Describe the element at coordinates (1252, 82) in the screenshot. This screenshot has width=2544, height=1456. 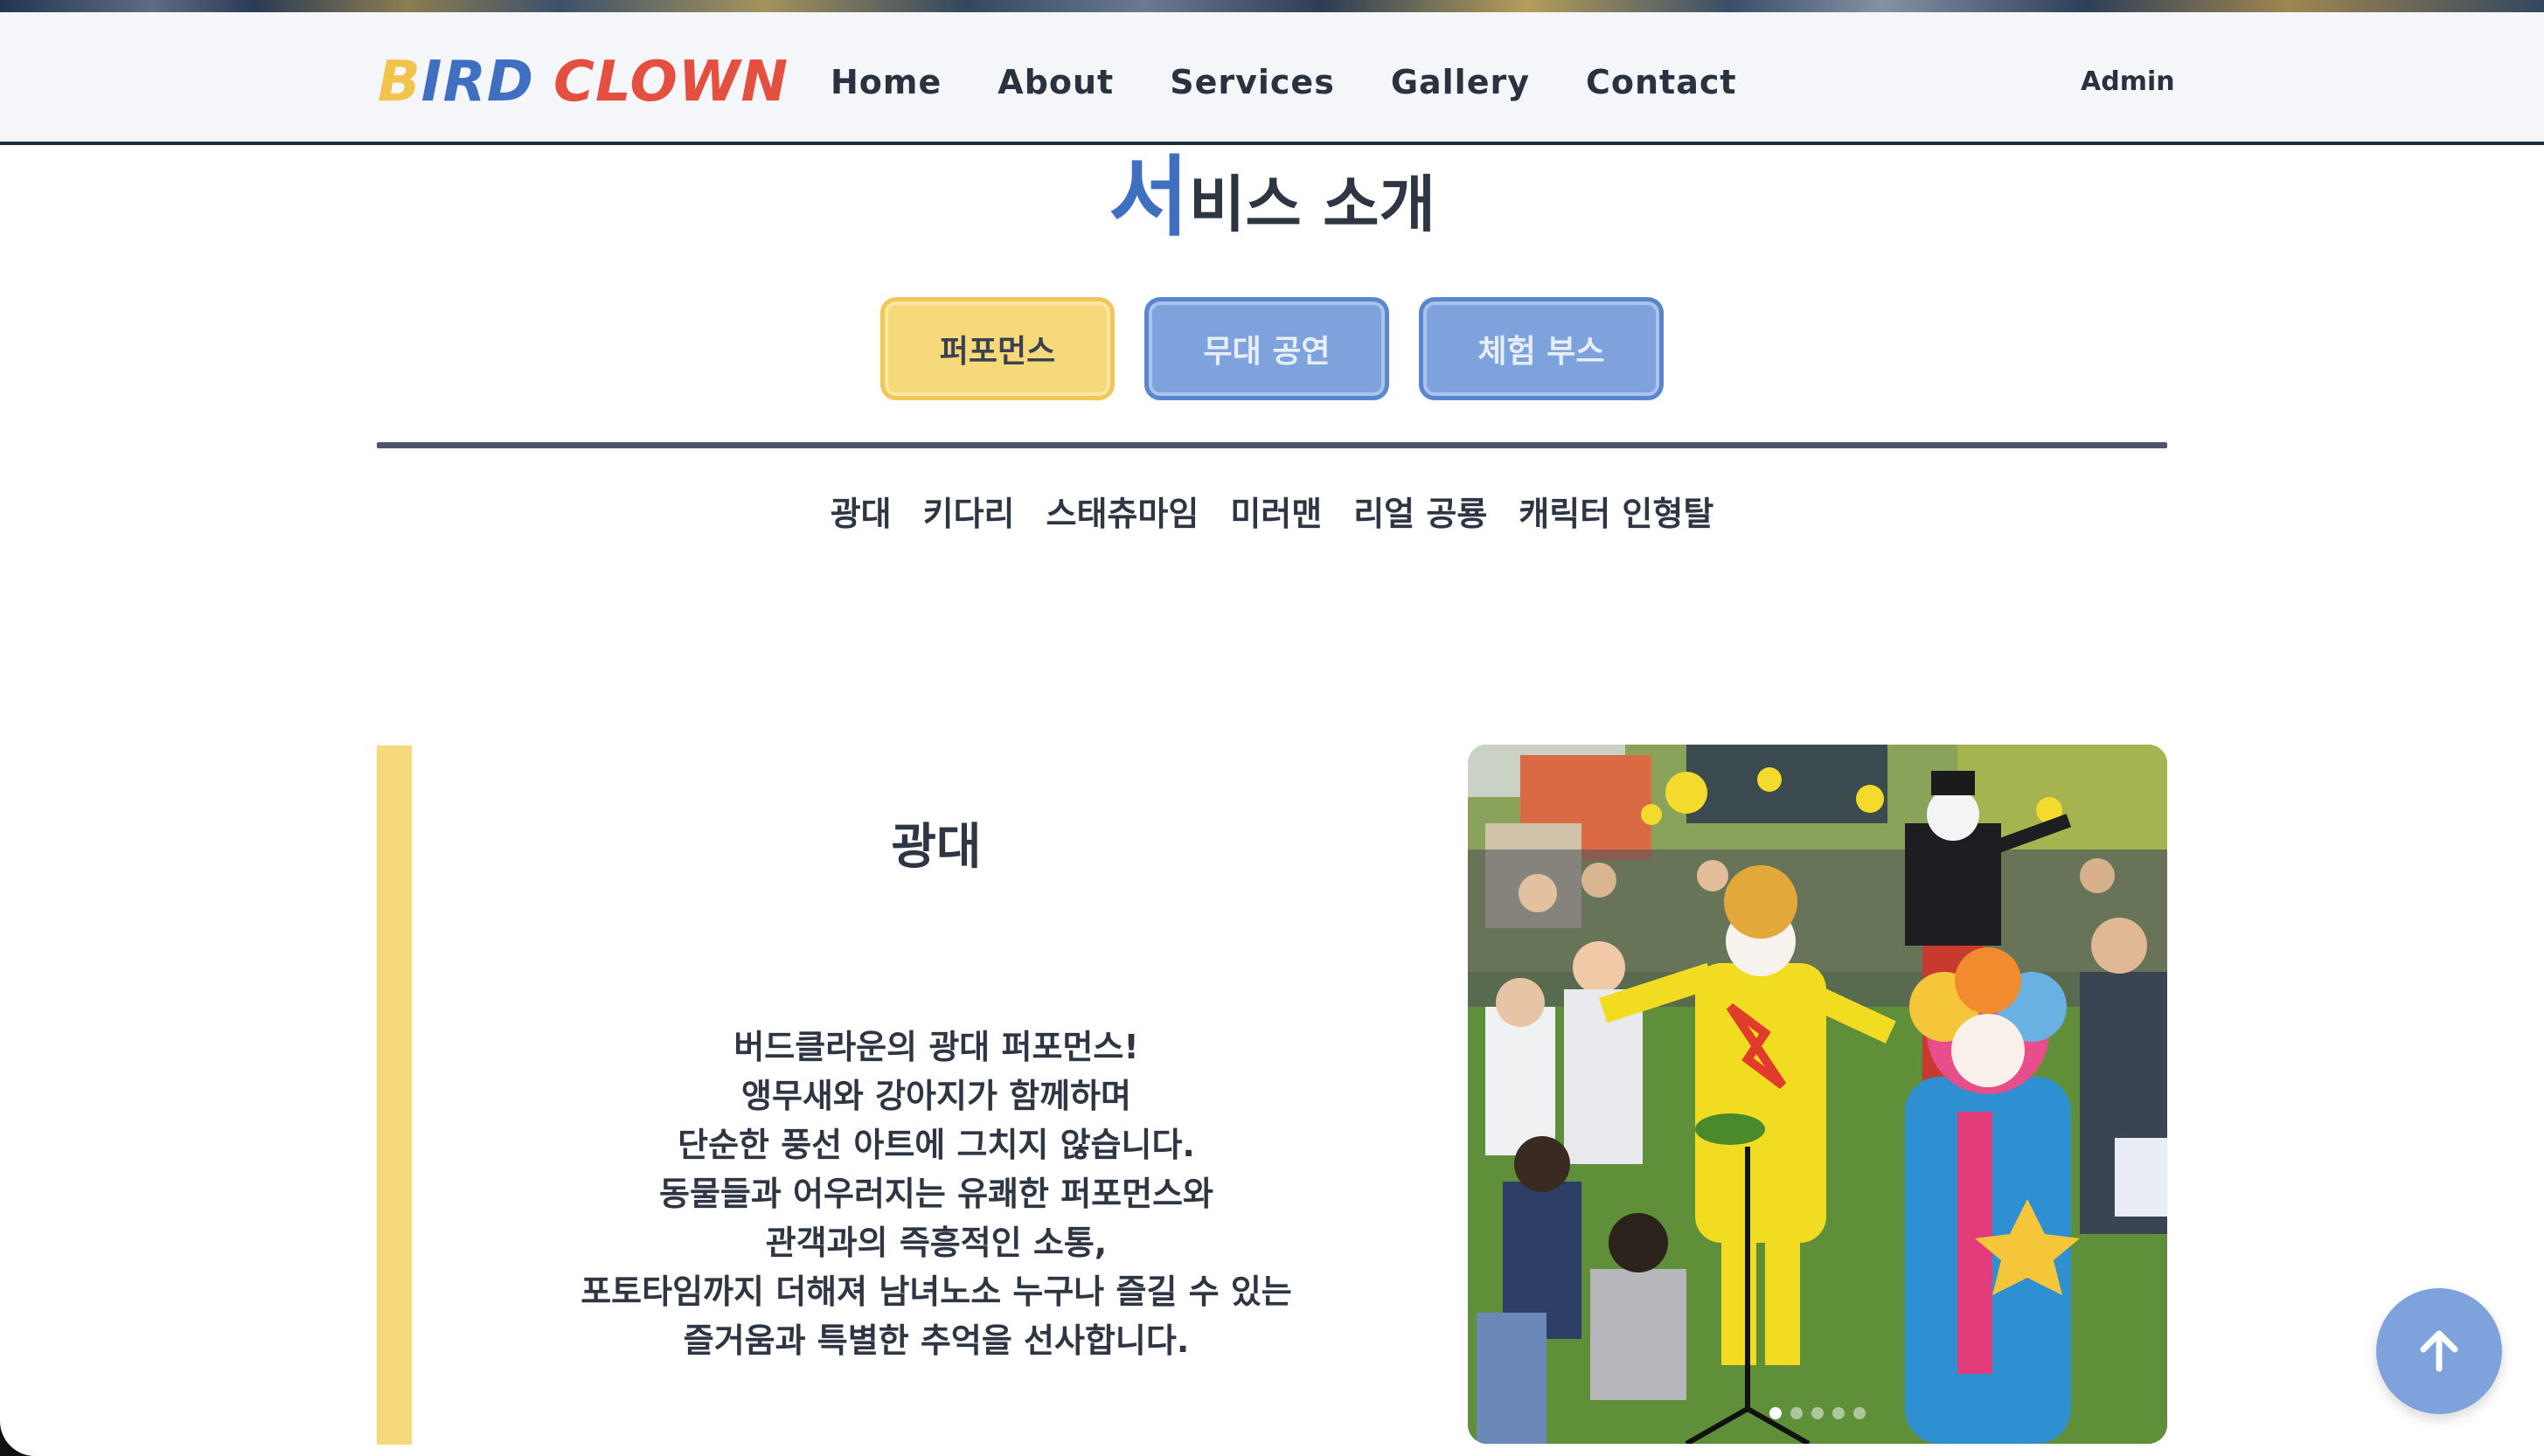
I see `nav-link-services: Services` at that location.